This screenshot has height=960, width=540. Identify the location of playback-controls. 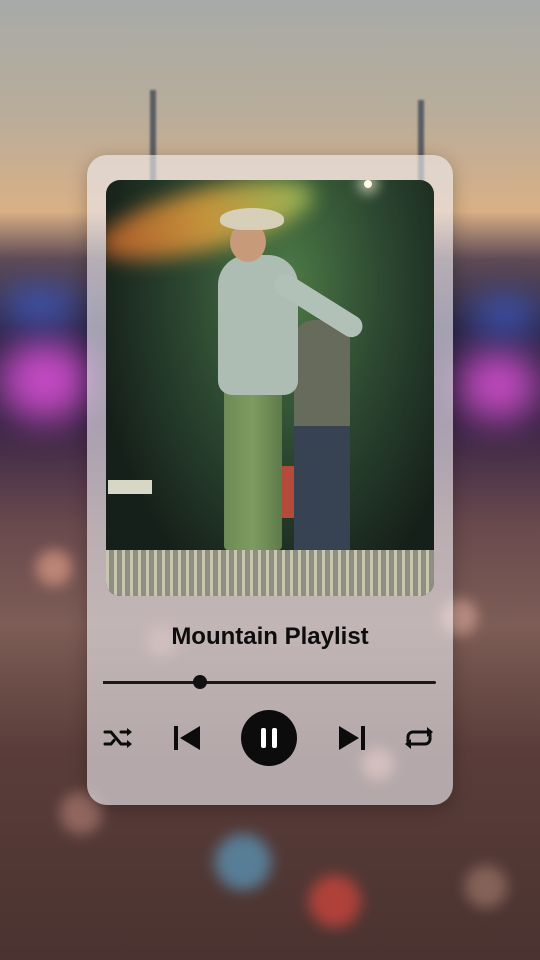
(270, 738).